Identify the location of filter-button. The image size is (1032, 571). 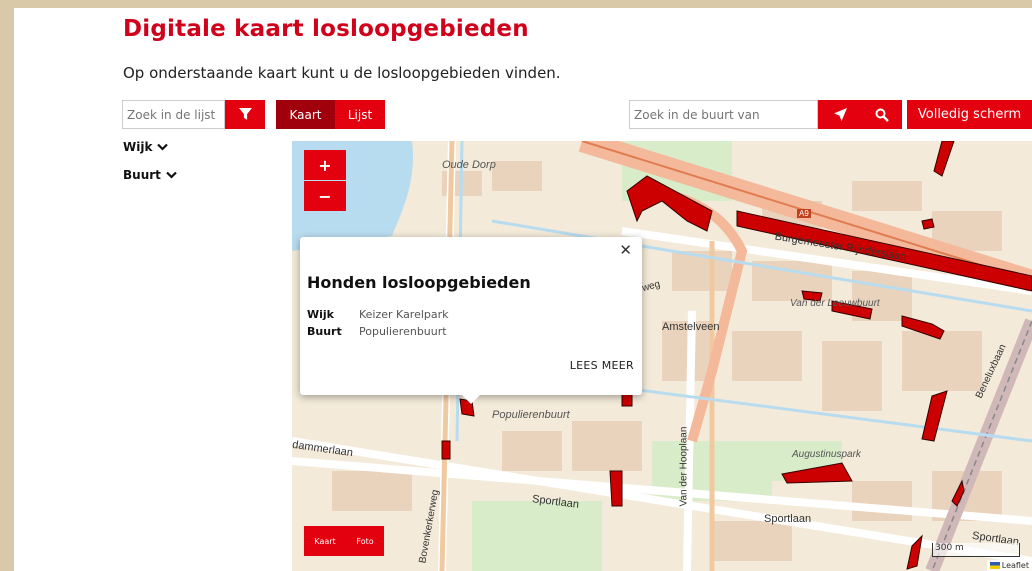
(245, 114).